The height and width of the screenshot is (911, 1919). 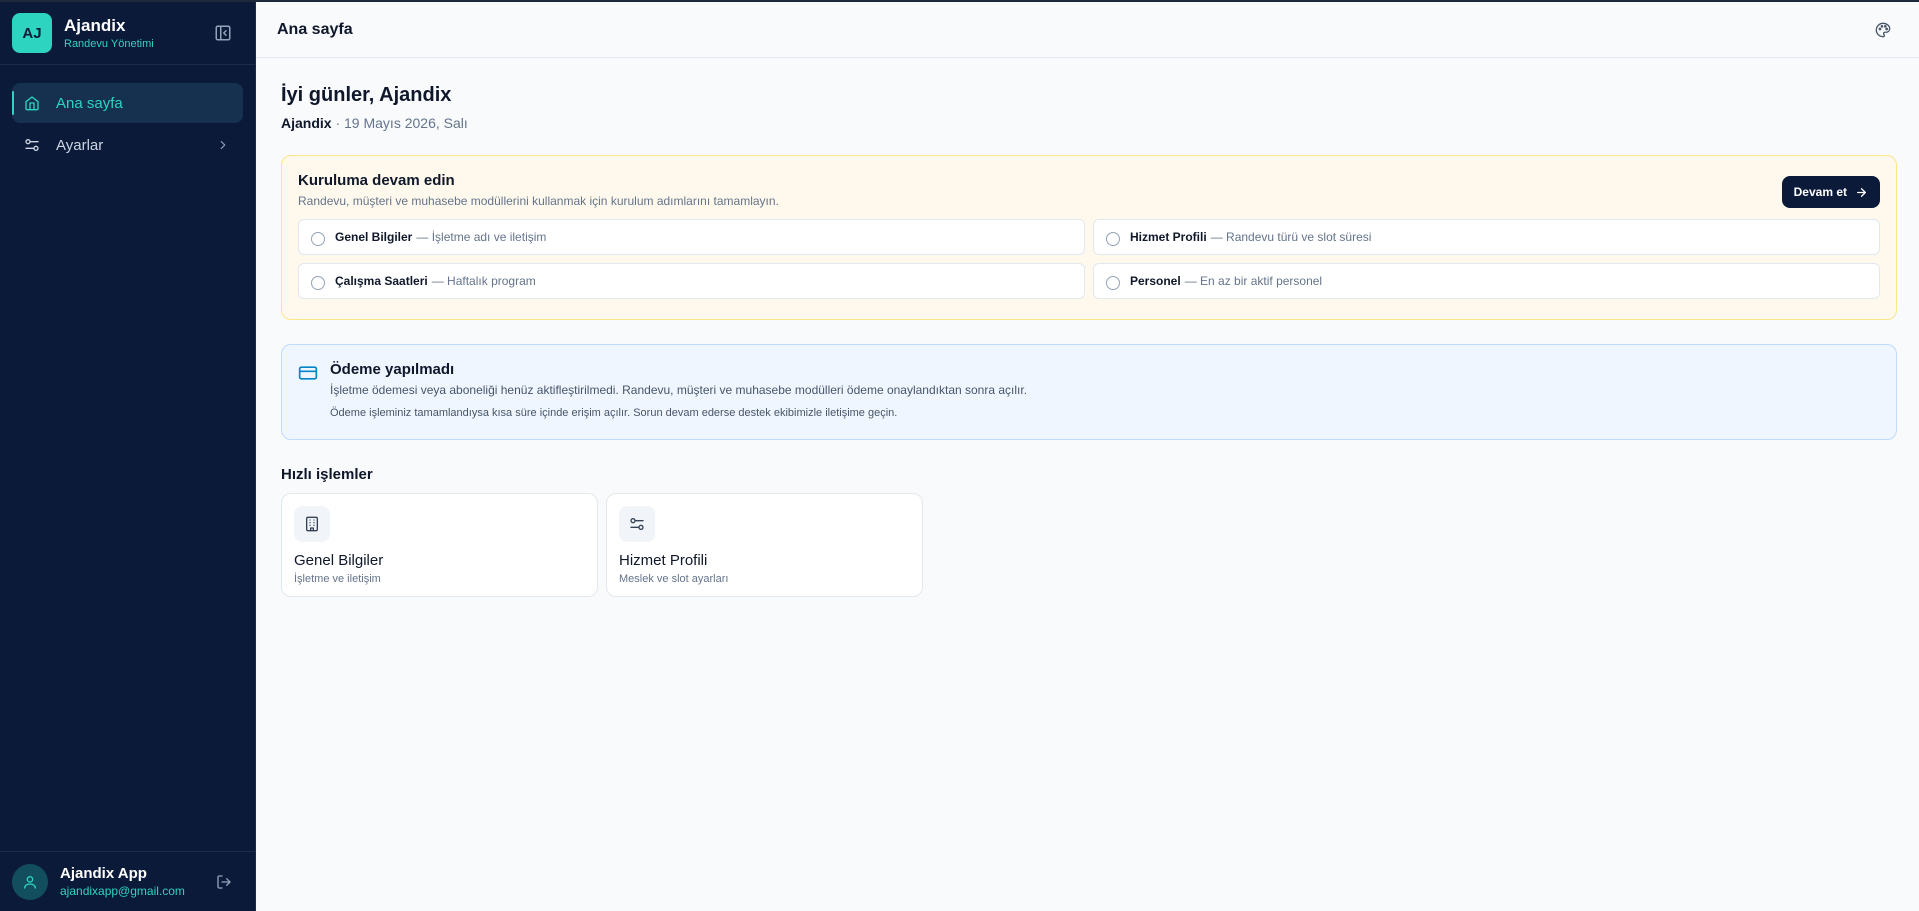 I want to click on logout-icon, so click(x=224, y=881).